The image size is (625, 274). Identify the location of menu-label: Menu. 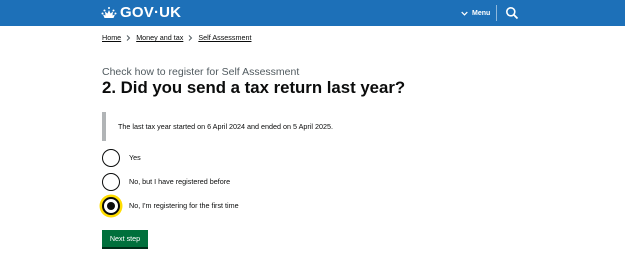
(481, 13).